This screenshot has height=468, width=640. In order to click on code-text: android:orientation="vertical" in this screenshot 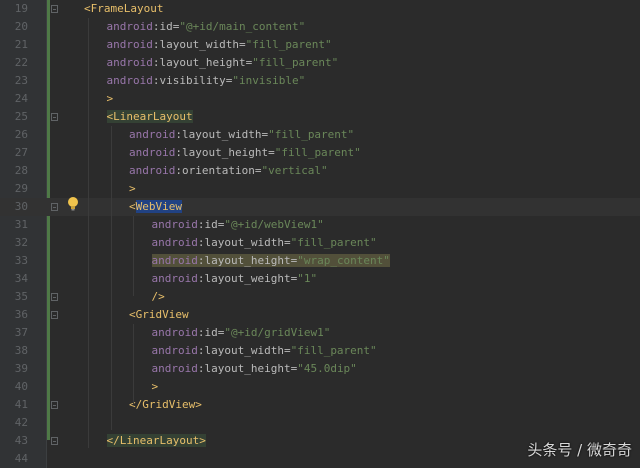, I will do `click(228, 171)`.